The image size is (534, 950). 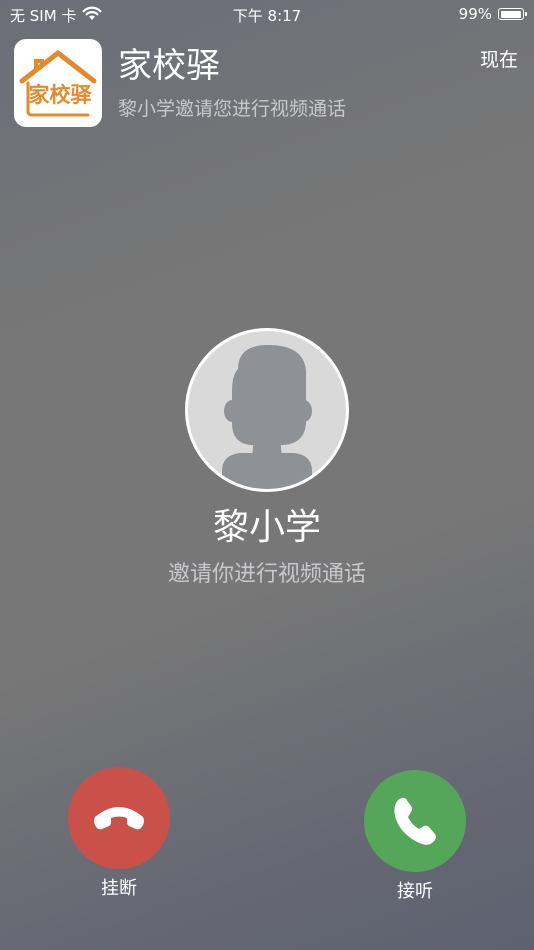 What do you see at coordinates (119, 888) in the screenshot?
I see `hangup-label: 挂断` at bounding box center [119, 888].